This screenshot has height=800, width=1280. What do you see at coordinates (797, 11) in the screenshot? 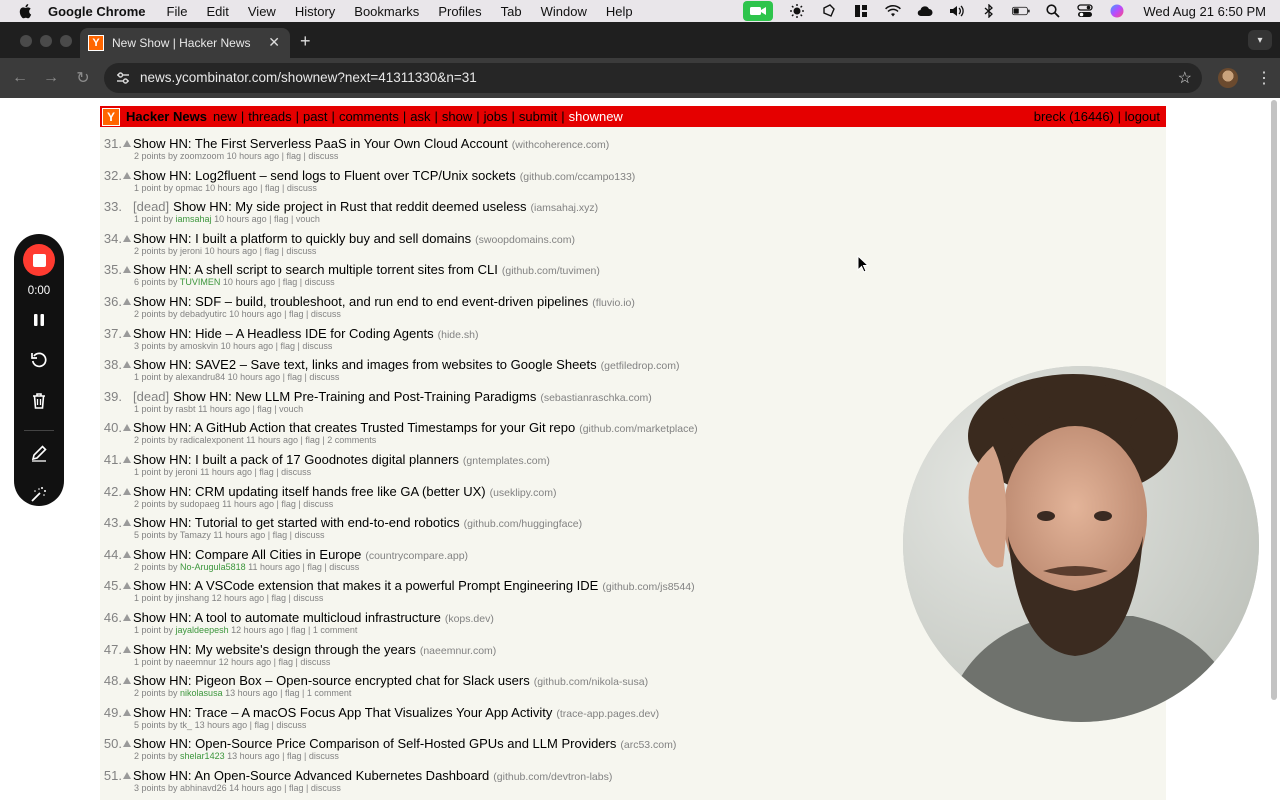
I see `brightness-icon` at bounding box center [797, 11].